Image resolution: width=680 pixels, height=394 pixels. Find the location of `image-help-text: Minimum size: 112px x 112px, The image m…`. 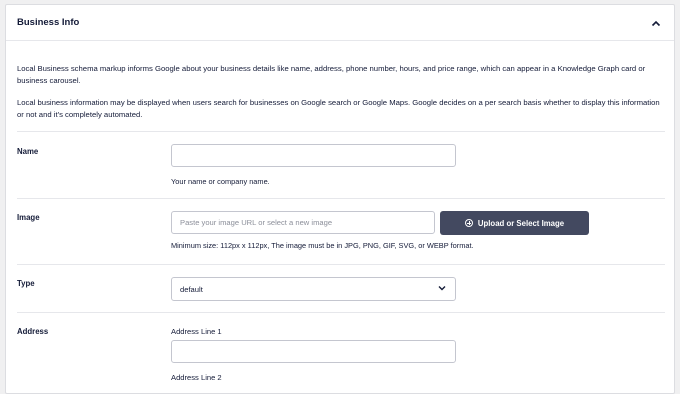

image-help-text: Minimum size: 112px x 112px, The image m… is located at coordinates (322, 245).